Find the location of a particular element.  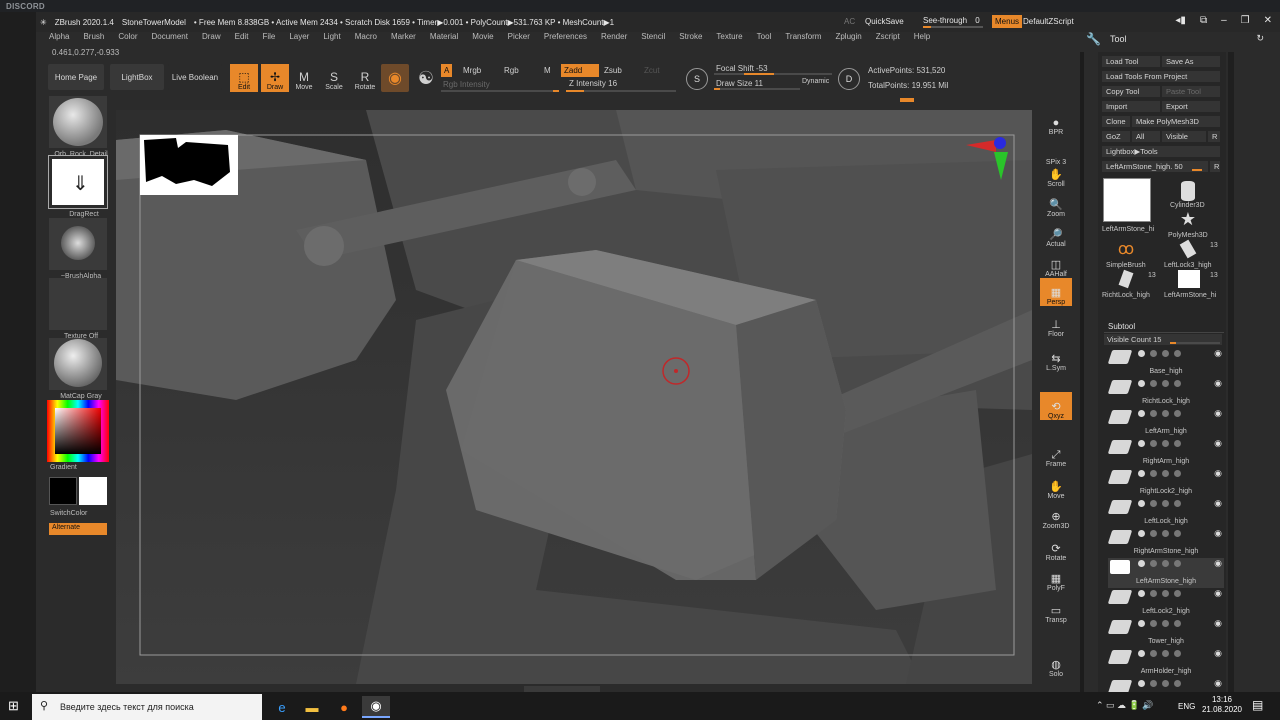

lightbox-button: LightBox is located at coordinates (137, 77).